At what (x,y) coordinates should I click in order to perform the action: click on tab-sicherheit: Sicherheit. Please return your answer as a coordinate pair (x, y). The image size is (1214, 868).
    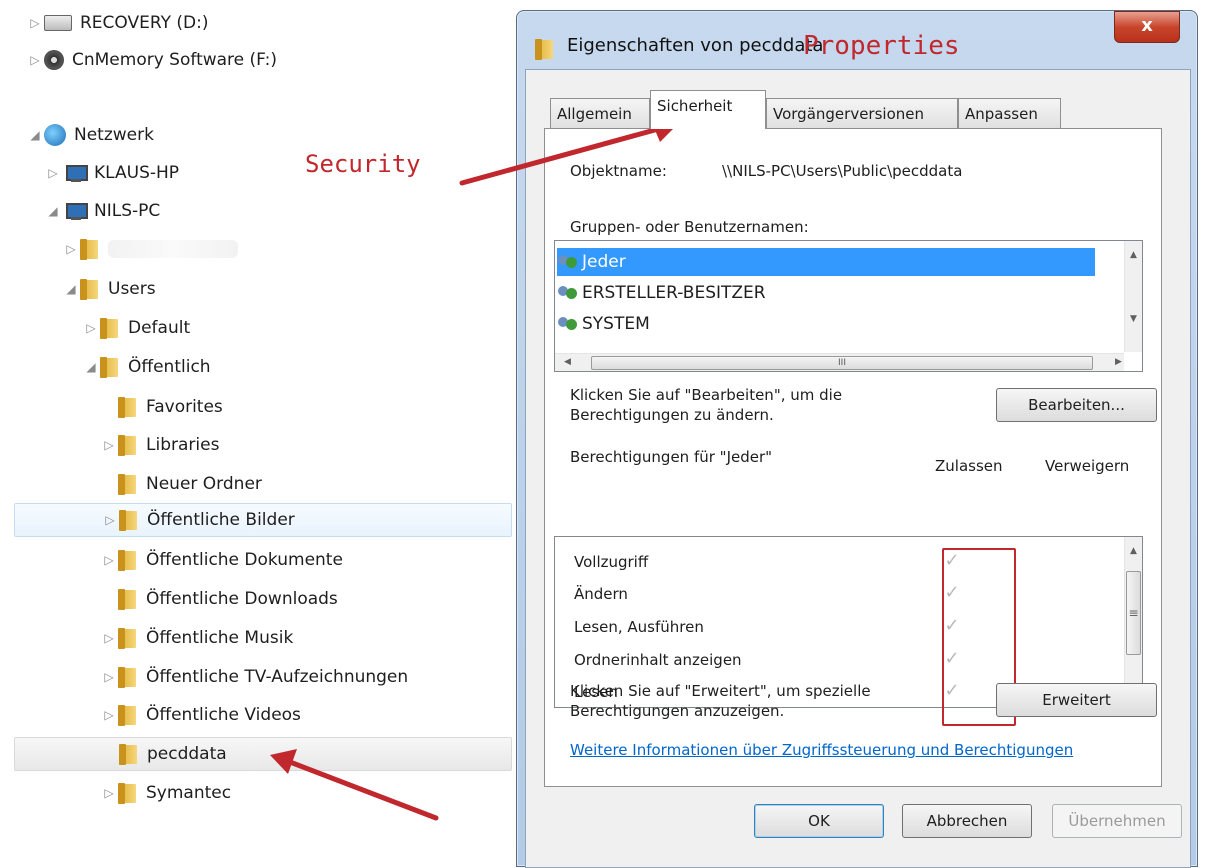
    Looking at the image, I should click on (708, 109).